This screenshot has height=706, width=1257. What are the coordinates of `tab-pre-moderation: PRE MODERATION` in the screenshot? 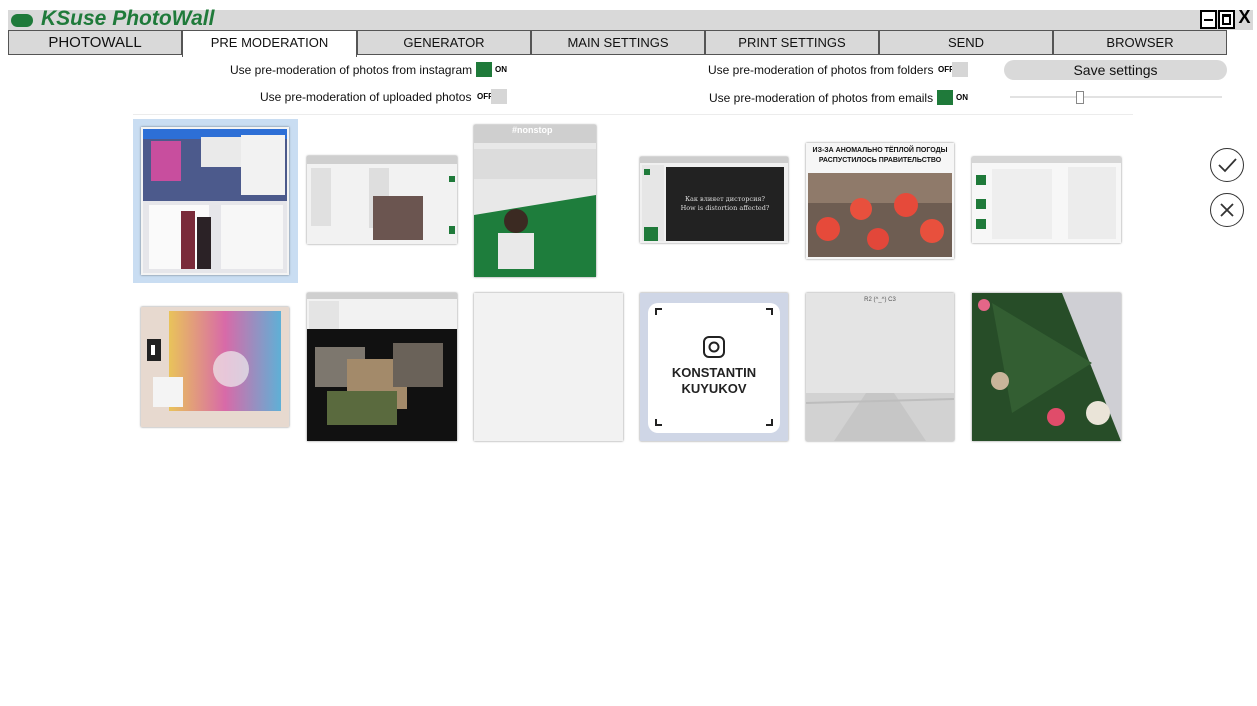 It's located at (269, 43).